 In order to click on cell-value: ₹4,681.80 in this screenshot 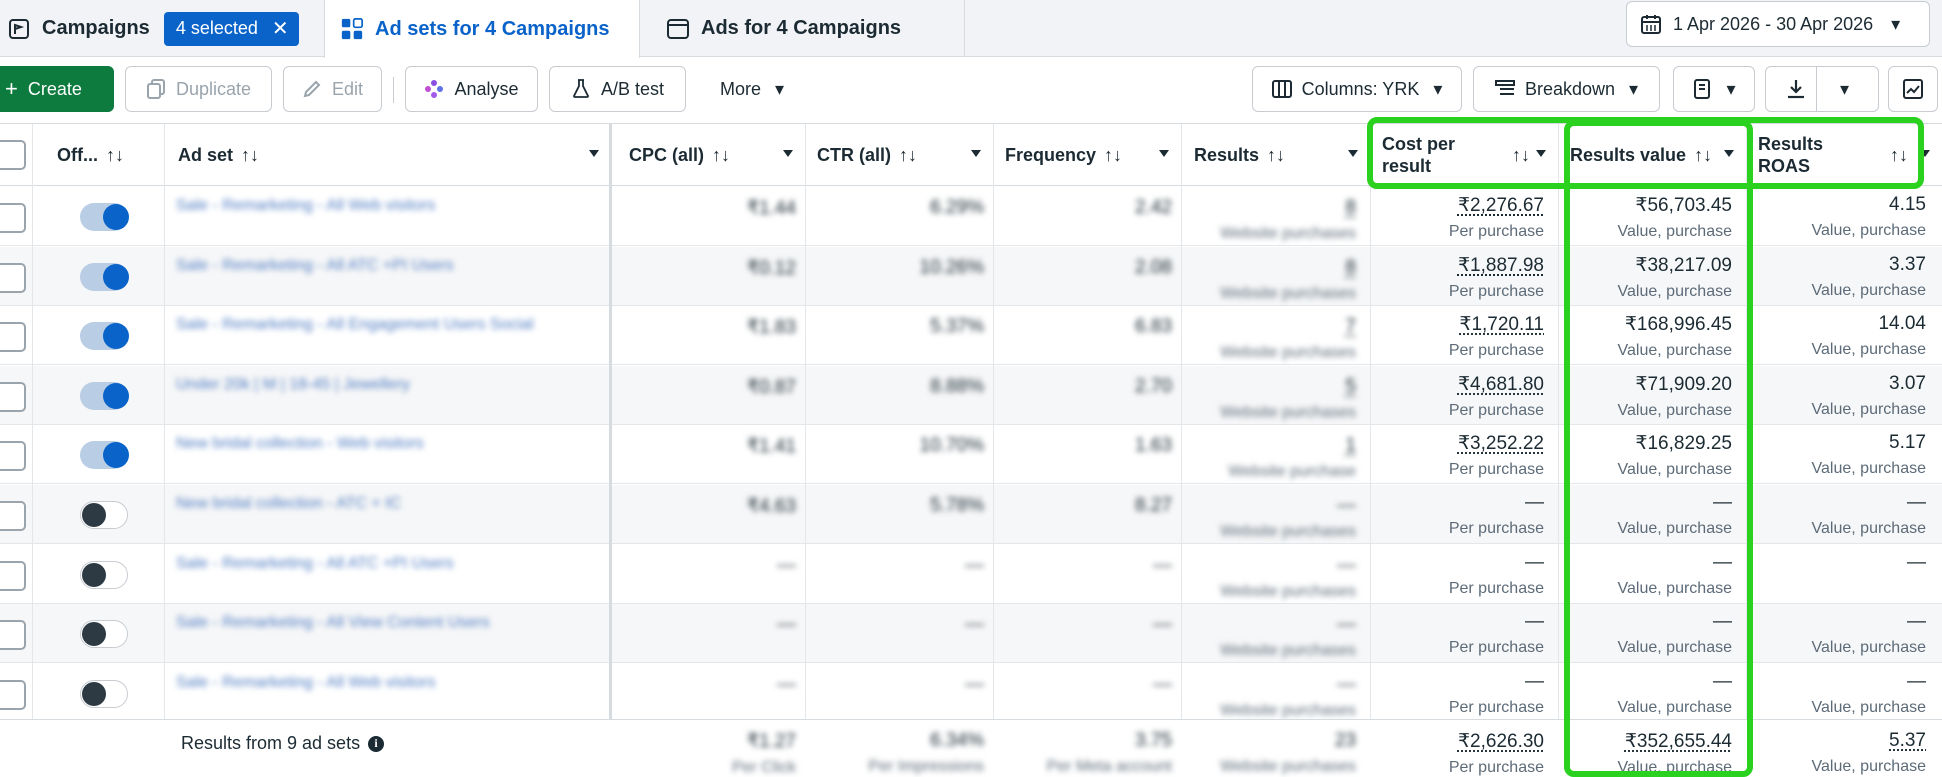, I will do `click(1462, 384)`.